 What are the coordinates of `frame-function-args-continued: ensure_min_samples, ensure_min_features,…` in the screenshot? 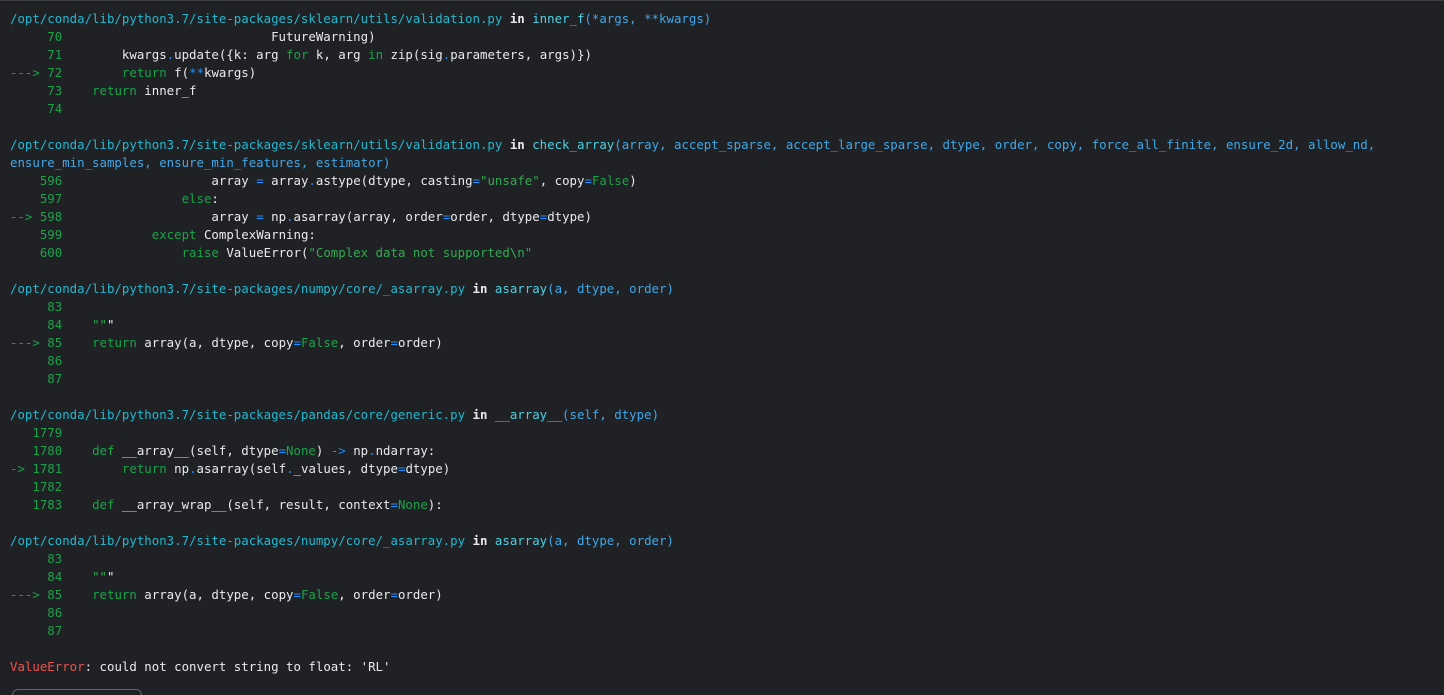 It's located at (200, 162).